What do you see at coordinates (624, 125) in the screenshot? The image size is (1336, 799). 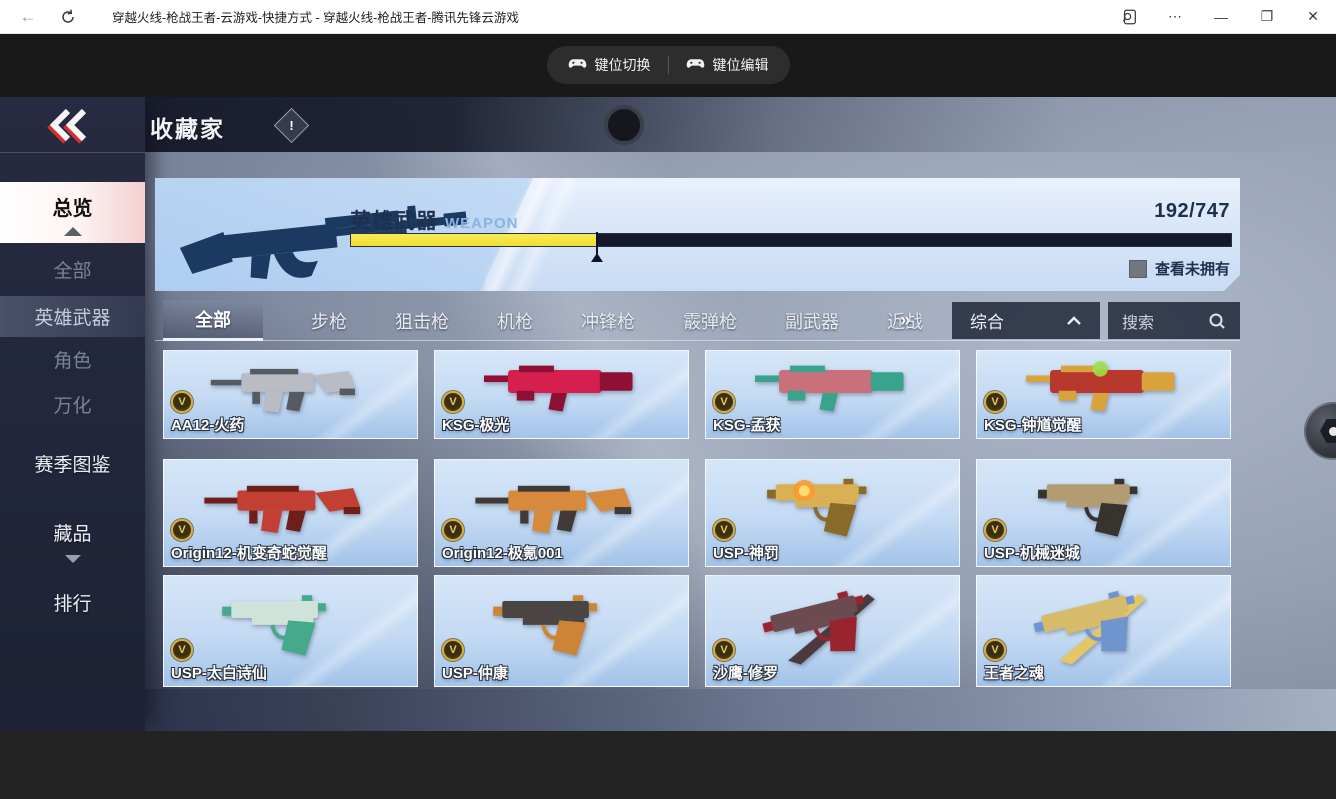 I see `camera-punch-hole` at bounding box center [624, 125].